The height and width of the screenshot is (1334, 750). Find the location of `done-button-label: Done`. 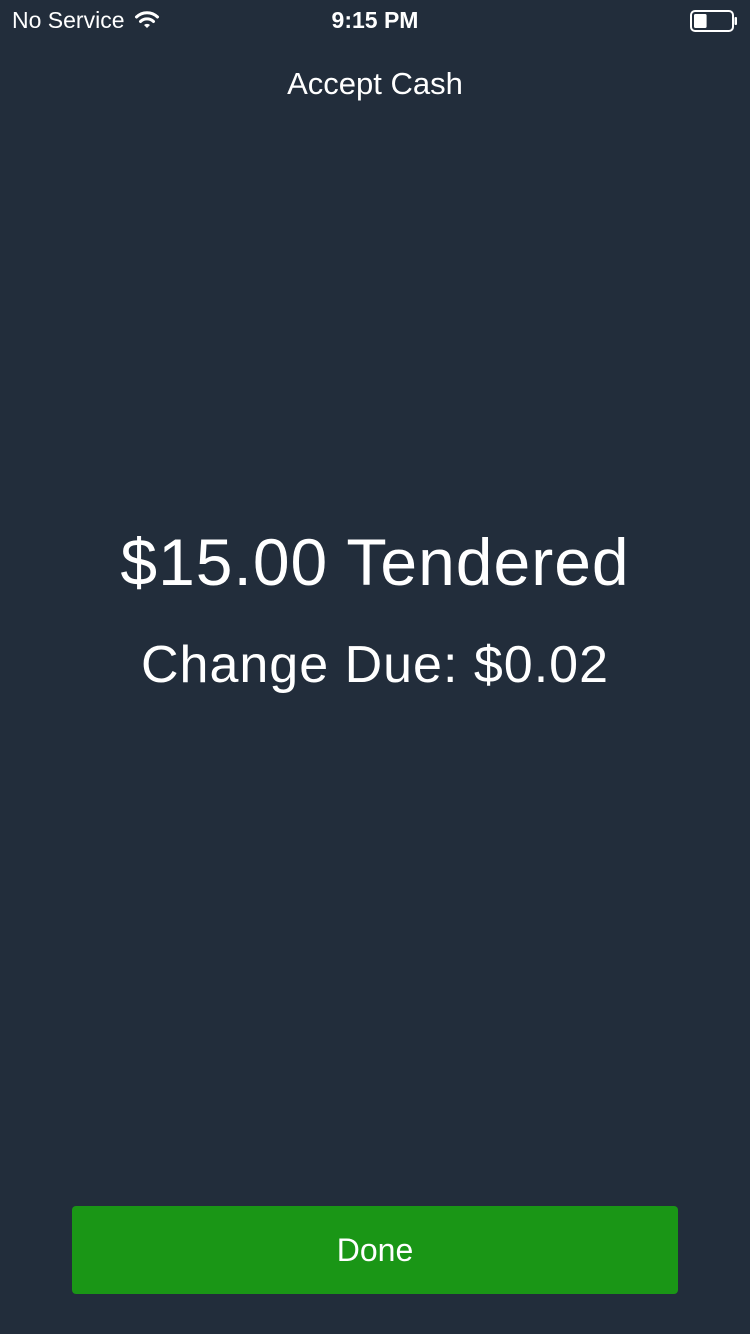

done-button-label: Done is located at coordinates (375, 1249).